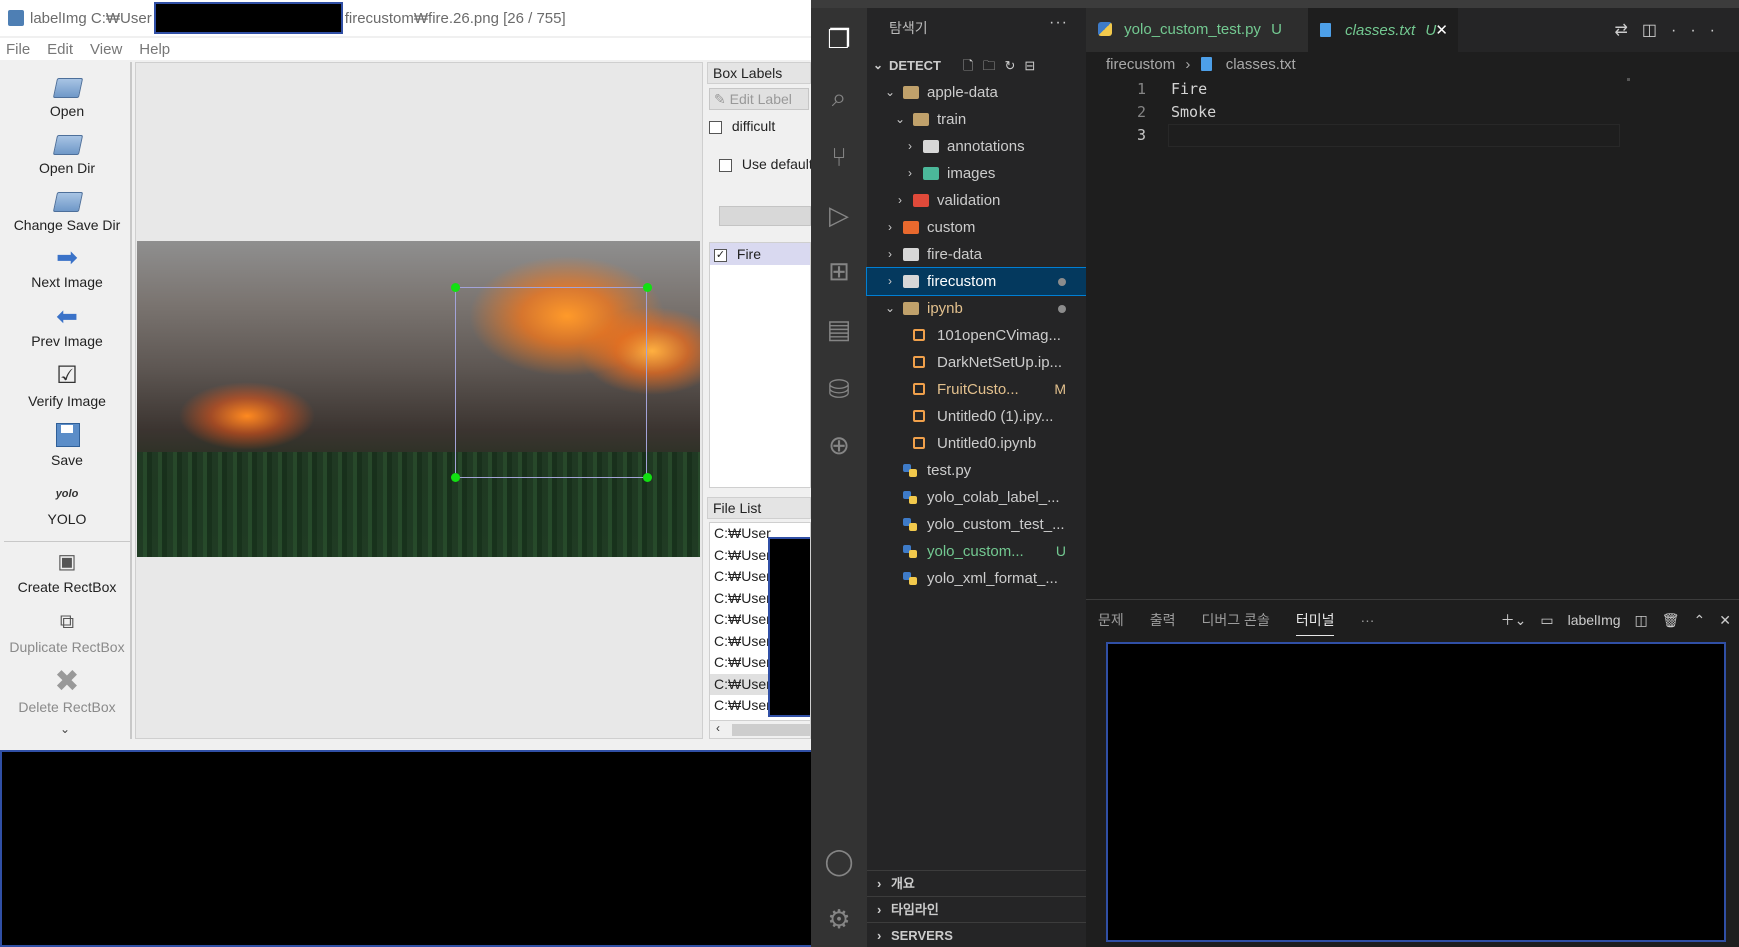 This screenshot has width=1739, height=947. What do you see at coordinates (759, 73) in the screenshot?
I see `box-labels-header: Box Labels` at bounding box center [759, 73].